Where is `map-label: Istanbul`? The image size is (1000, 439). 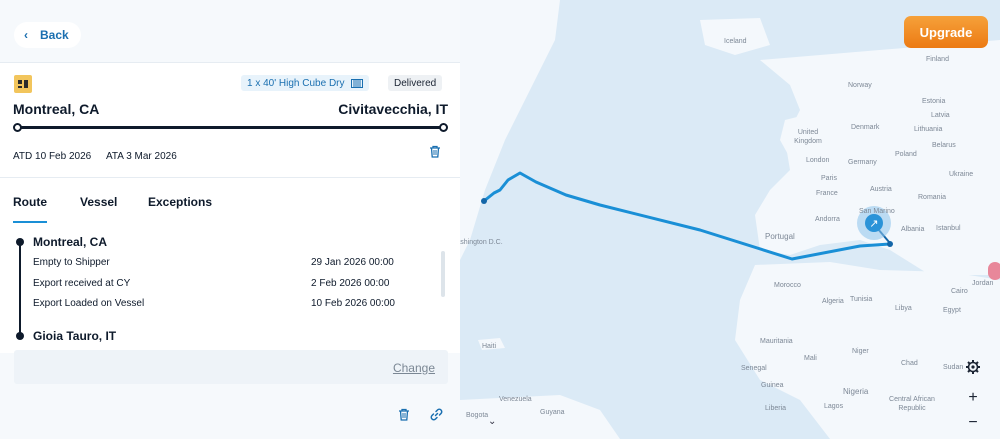 map-label: Istanbul is located at coordinates (948, 228).